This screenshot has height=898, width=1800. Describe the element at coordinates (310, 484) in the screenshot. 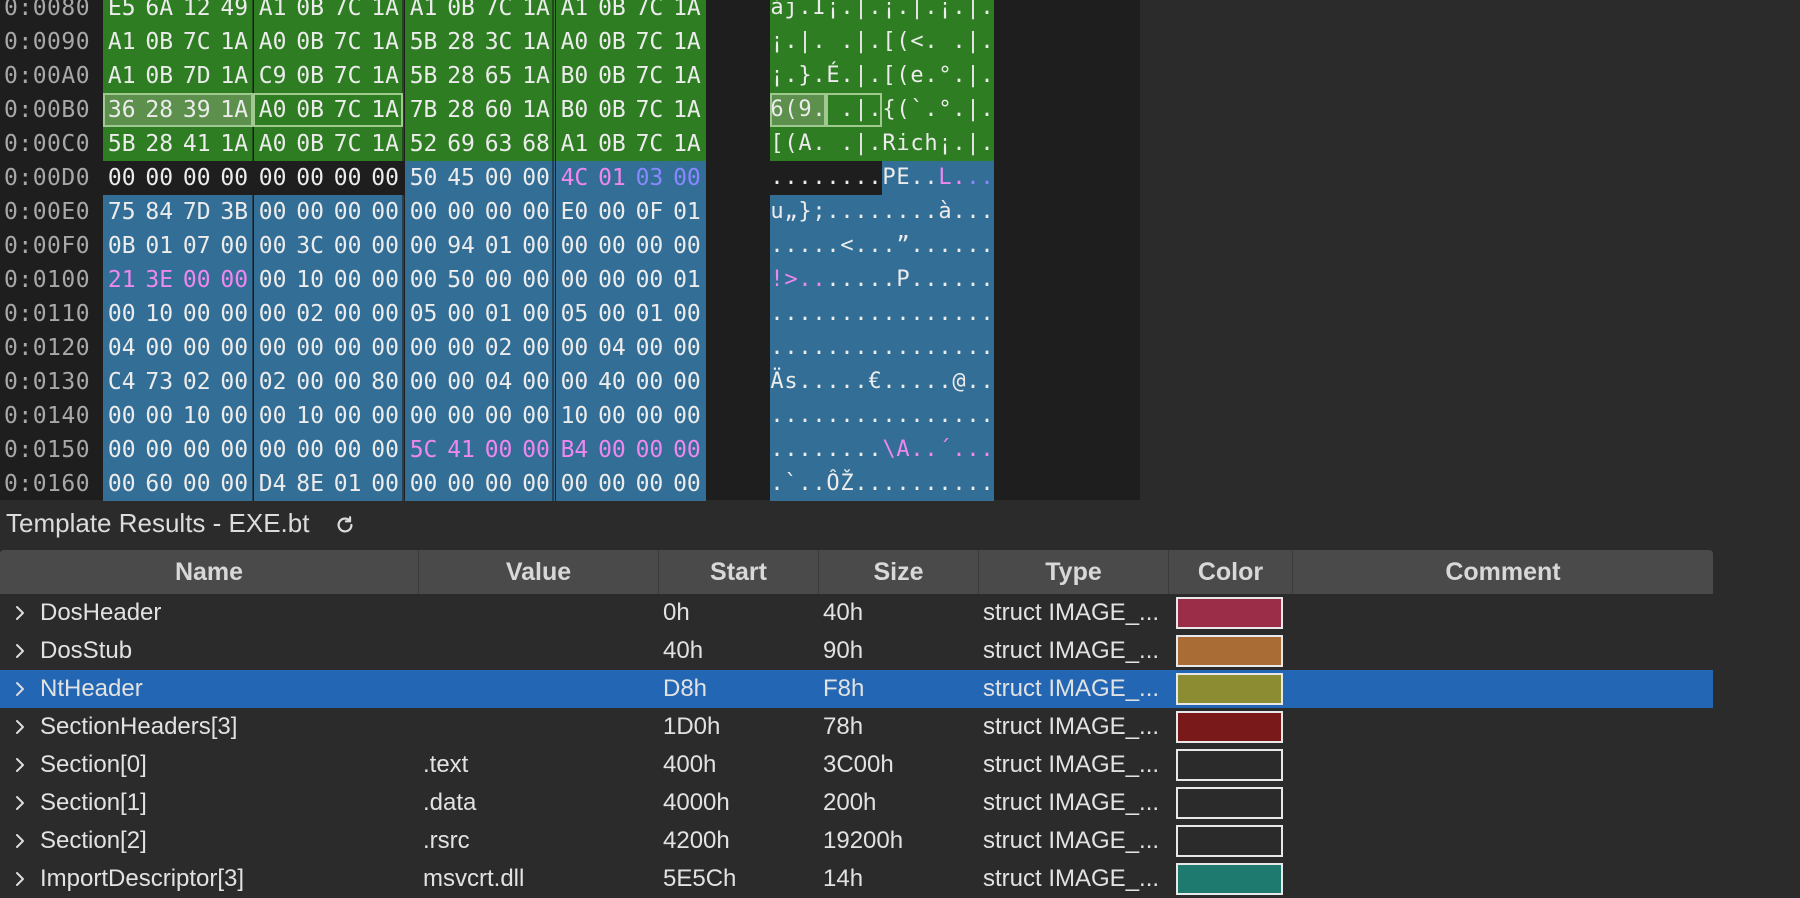

I see `hex-byte: 8E` at that location.